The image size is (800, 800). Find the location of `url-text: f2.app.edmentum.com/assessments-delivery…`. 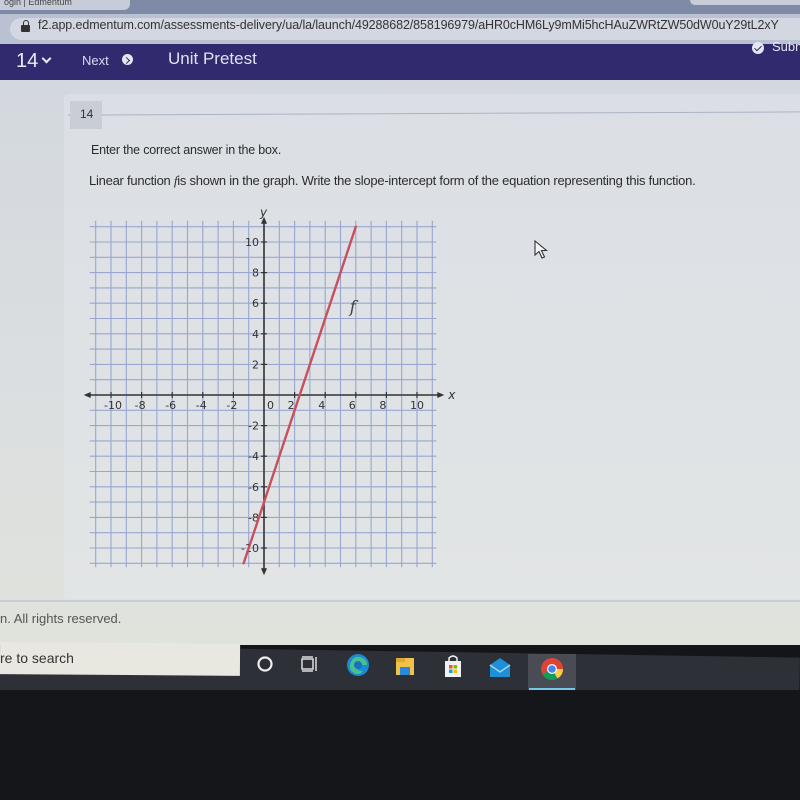

url-text: f2.app.edmentum.com/assessments-delivery… is located at coordinates (408, 25).